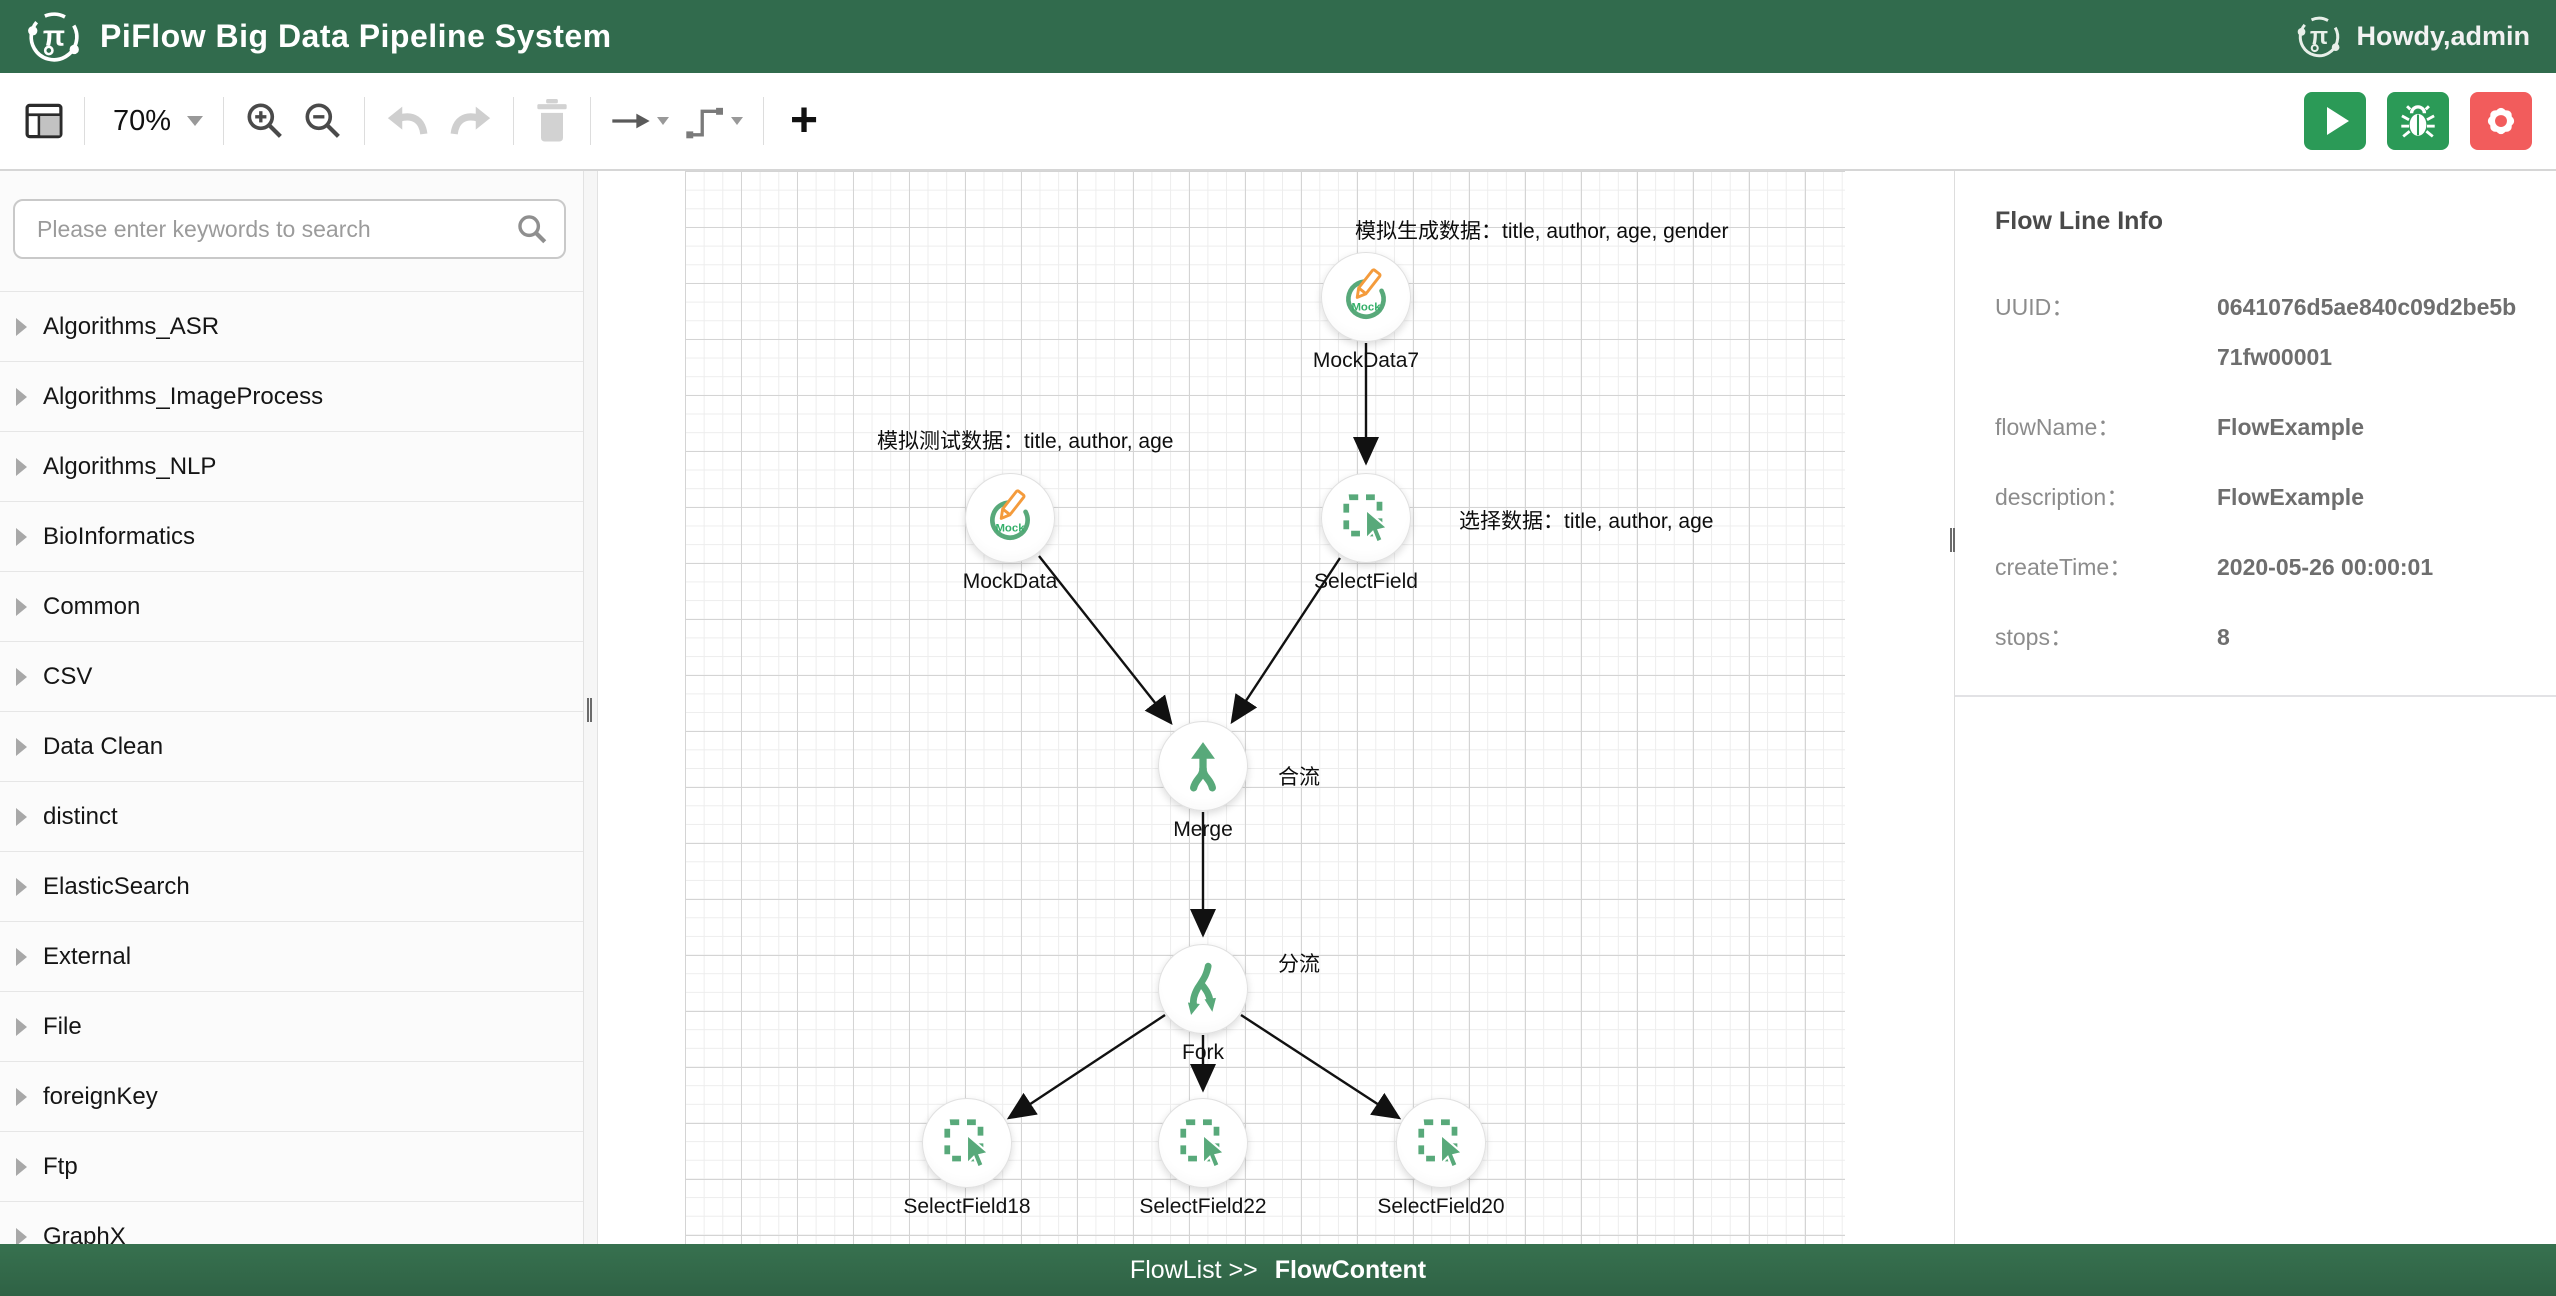  What do you see at coordinates (291, 326) in the screenshot?
I see `sidebar-group-algorithms-asr: Algorithms_ASR` at bounding box center [291, 326].